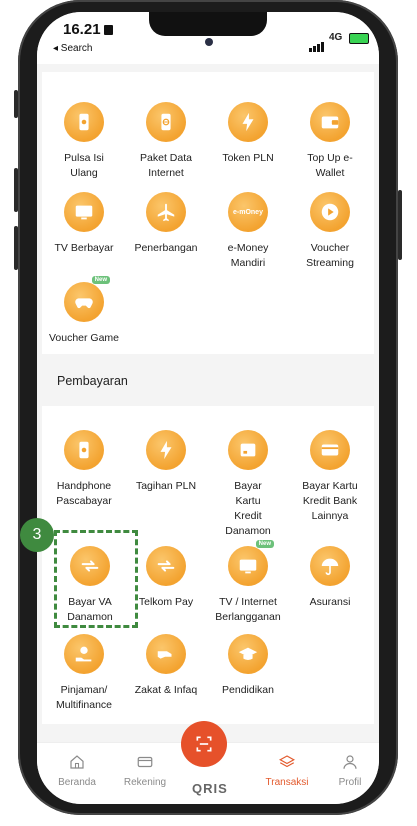 The width and height of the screenshot is (417, 826). Describe the element at coordinates (145, 782) in the screenshot. I see `tab-label: Rekening` at that location.